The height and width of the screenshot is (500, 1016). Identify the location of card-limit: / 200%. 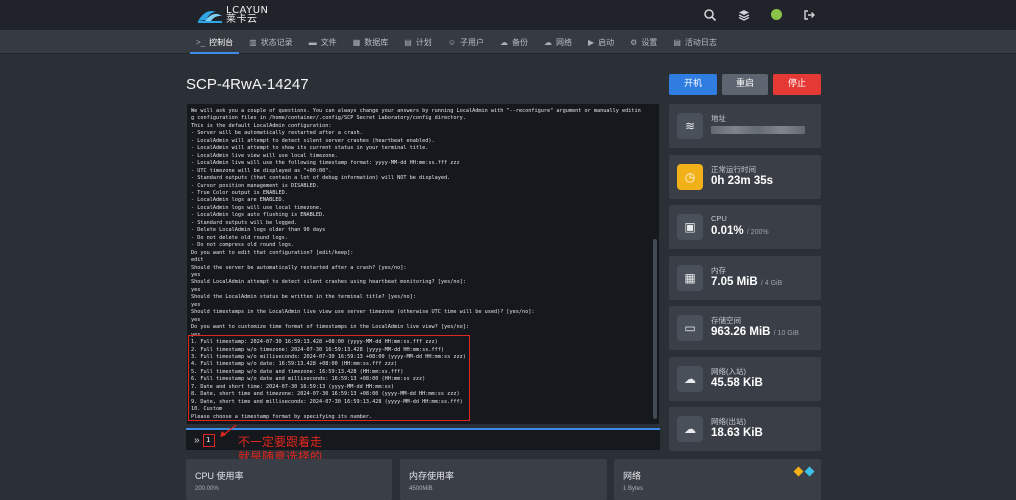
(757, 232).